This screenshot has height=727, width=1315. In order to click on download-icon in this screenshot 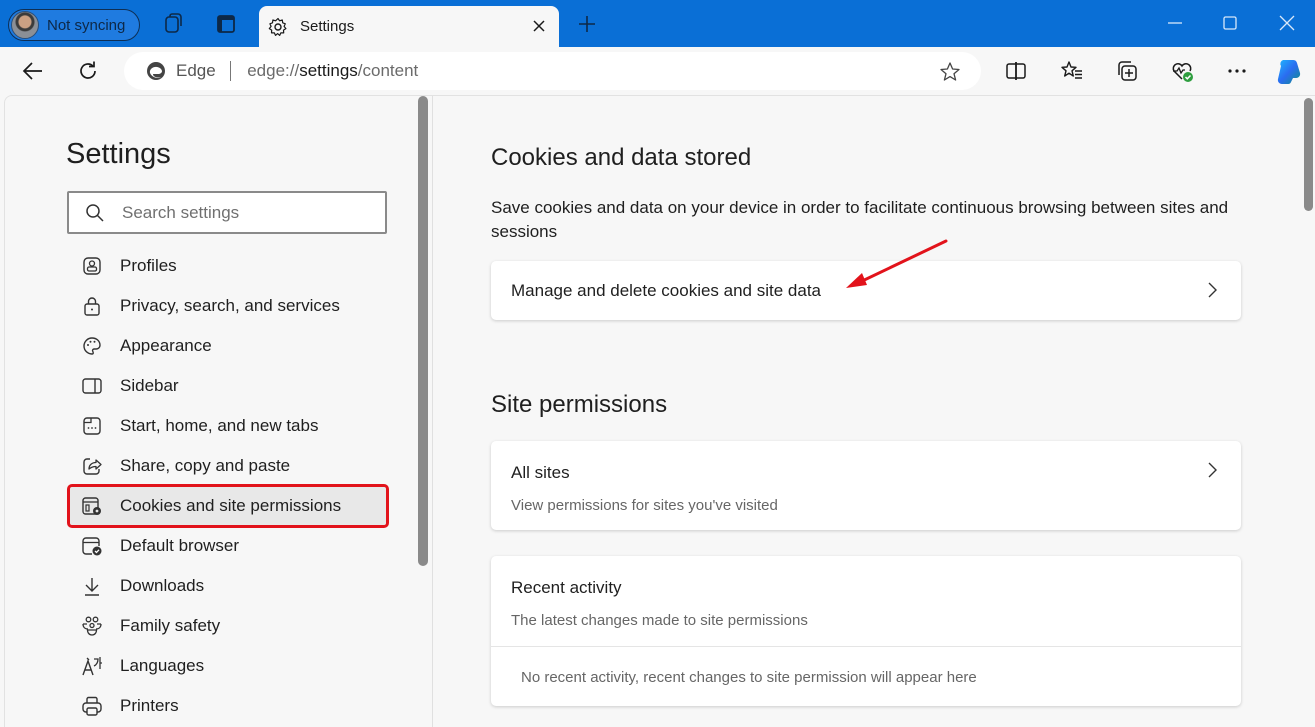, I will do `click(92, 587)`.